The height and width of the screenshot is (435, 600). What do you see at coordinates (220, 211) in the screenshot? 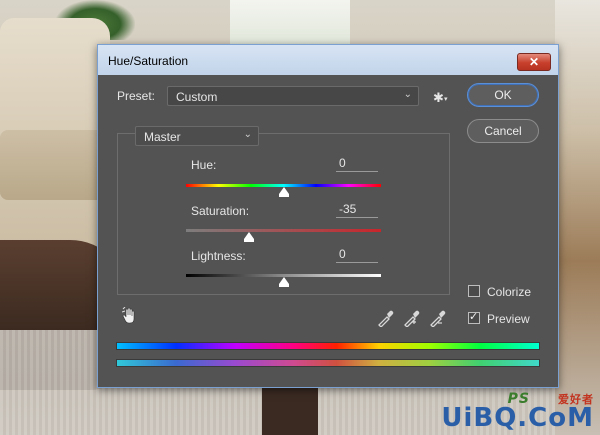
I see `saturation-label: Saturation:` at bounding box center [220, 211].